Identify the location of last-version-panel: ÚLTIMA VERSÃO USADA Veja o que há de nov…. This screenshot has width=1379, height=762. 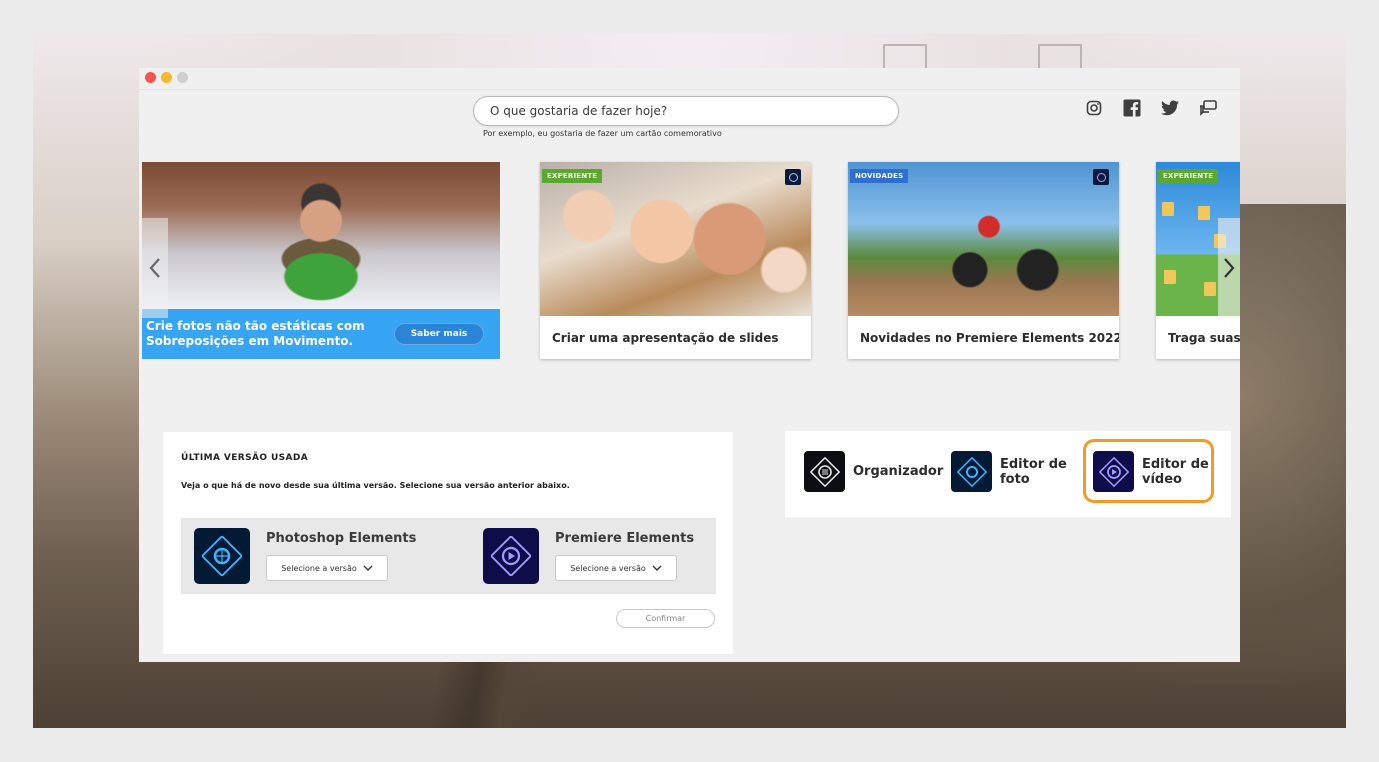
(448, 543).